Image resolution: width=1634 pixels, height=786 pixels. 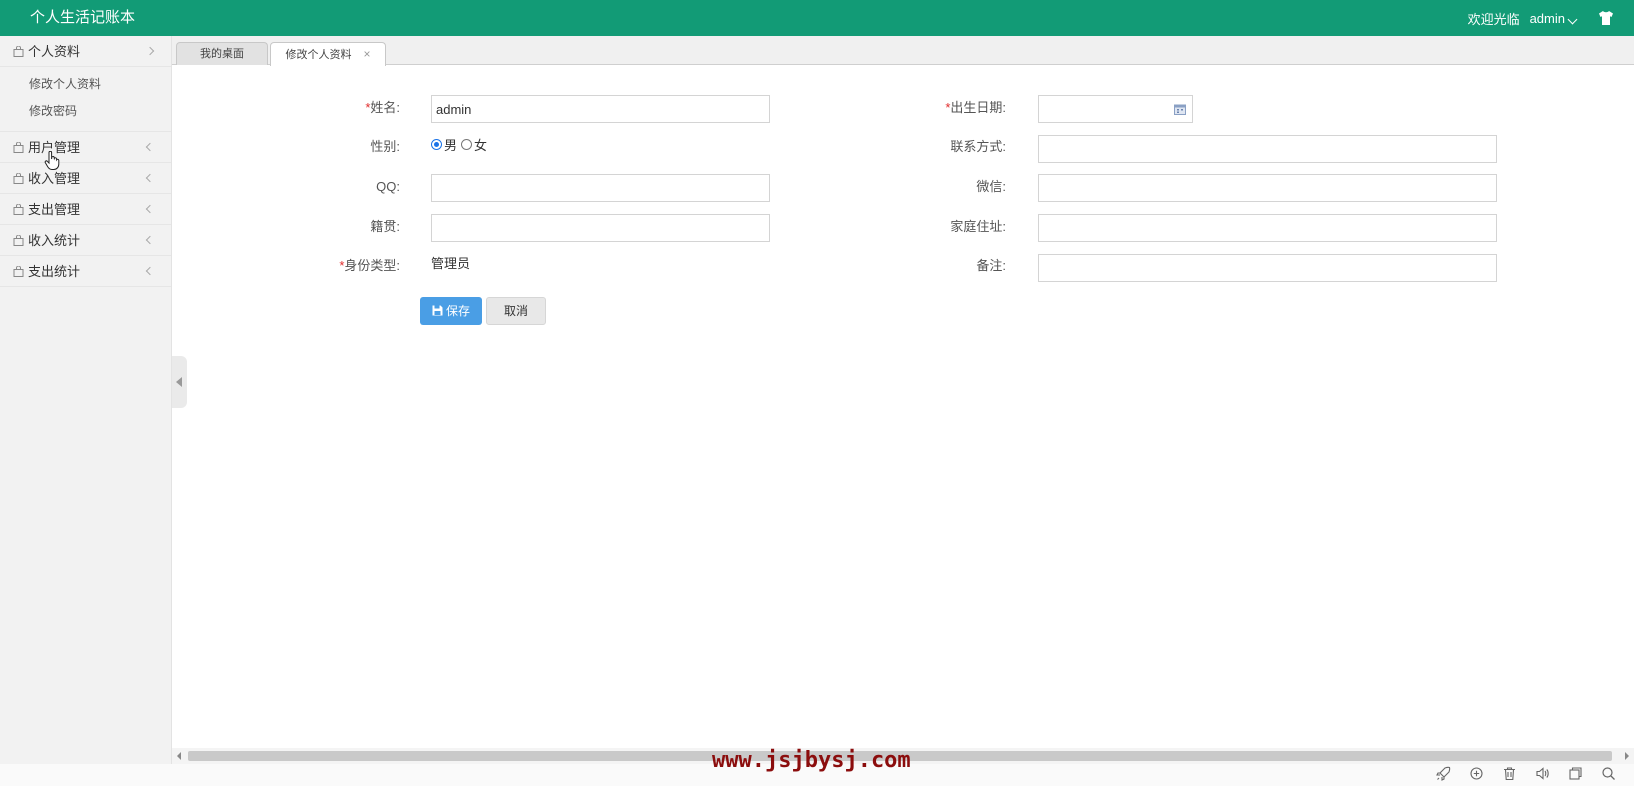 What do you see at coordinates (318, 55) in the screenshot?
I see `tab-label: 修改个人资料` at bounding box center [318, 55].